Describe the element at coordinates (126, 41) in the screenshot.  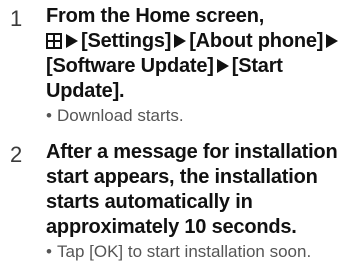
I see `menu-path-settings: [Settings]` at that location.